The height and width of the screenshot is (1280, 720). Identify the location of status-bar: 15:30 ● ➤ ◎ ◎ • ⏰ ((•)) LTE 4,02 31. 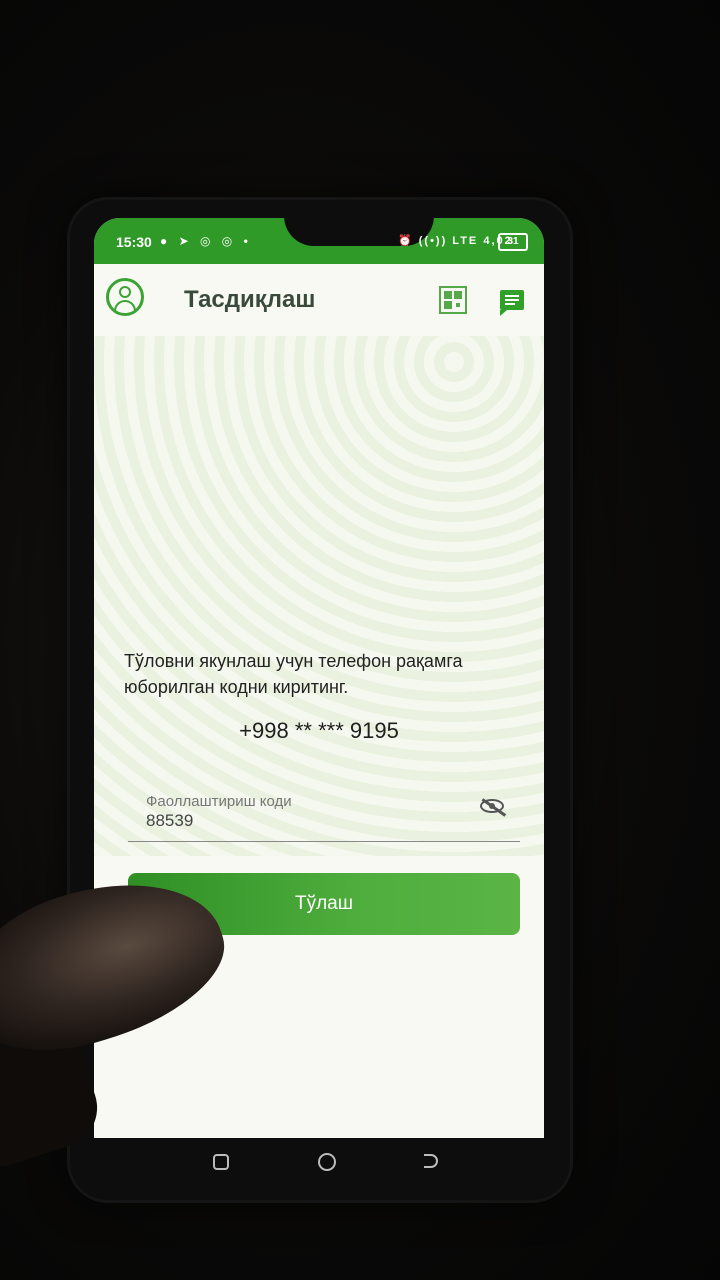
(319, 241).